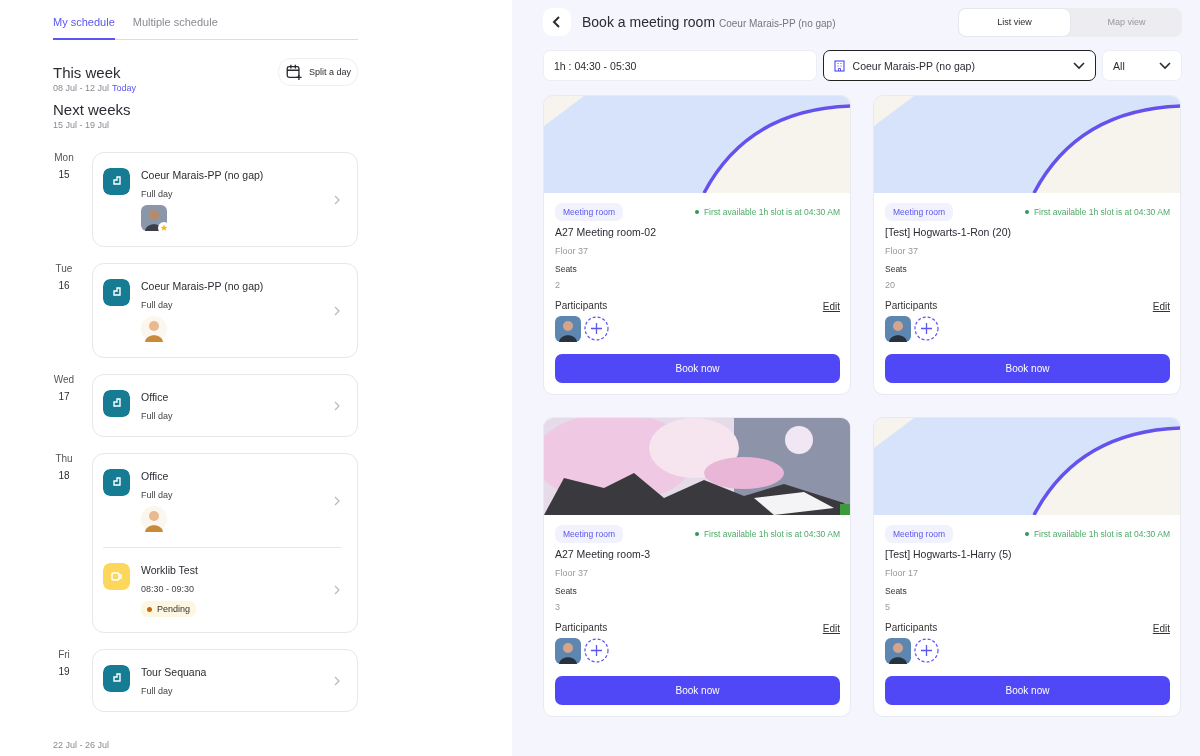 Image resolution: width=1200 pixels, height=756 pixels. I want to click on date-label: 17, so click(64, 396).